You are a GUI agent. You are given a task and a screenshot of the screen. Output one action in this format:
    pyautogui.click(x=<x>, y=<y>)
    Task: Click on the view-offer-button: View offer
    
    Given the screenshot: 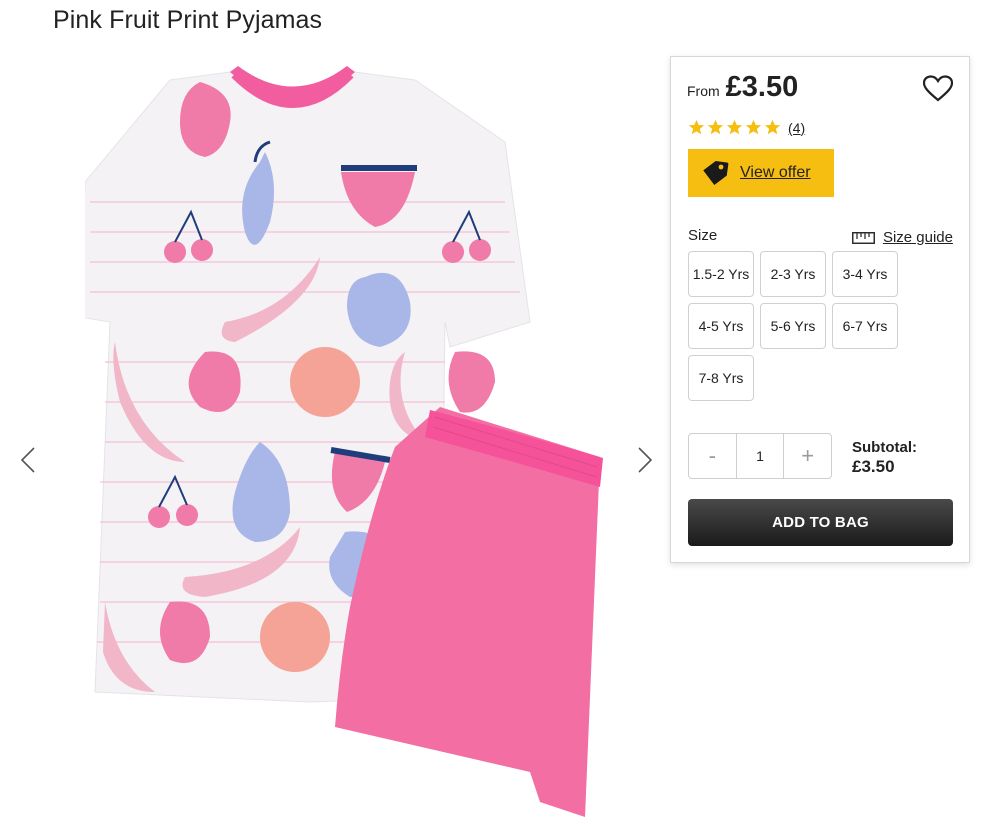 What is the action you would take?
    pyautogui.click(x=761, y=173)
    